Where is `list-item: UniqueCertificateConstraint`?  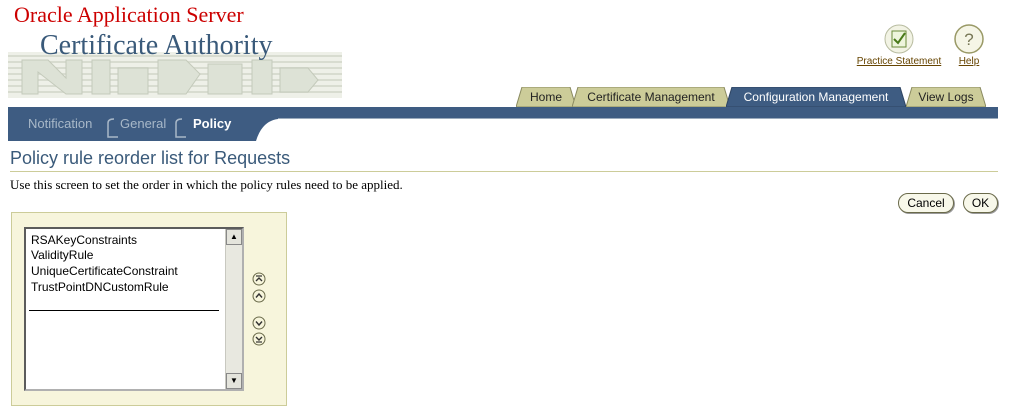
list-item: UniqueCertificateConstraint is located at coordinates (104, 271).